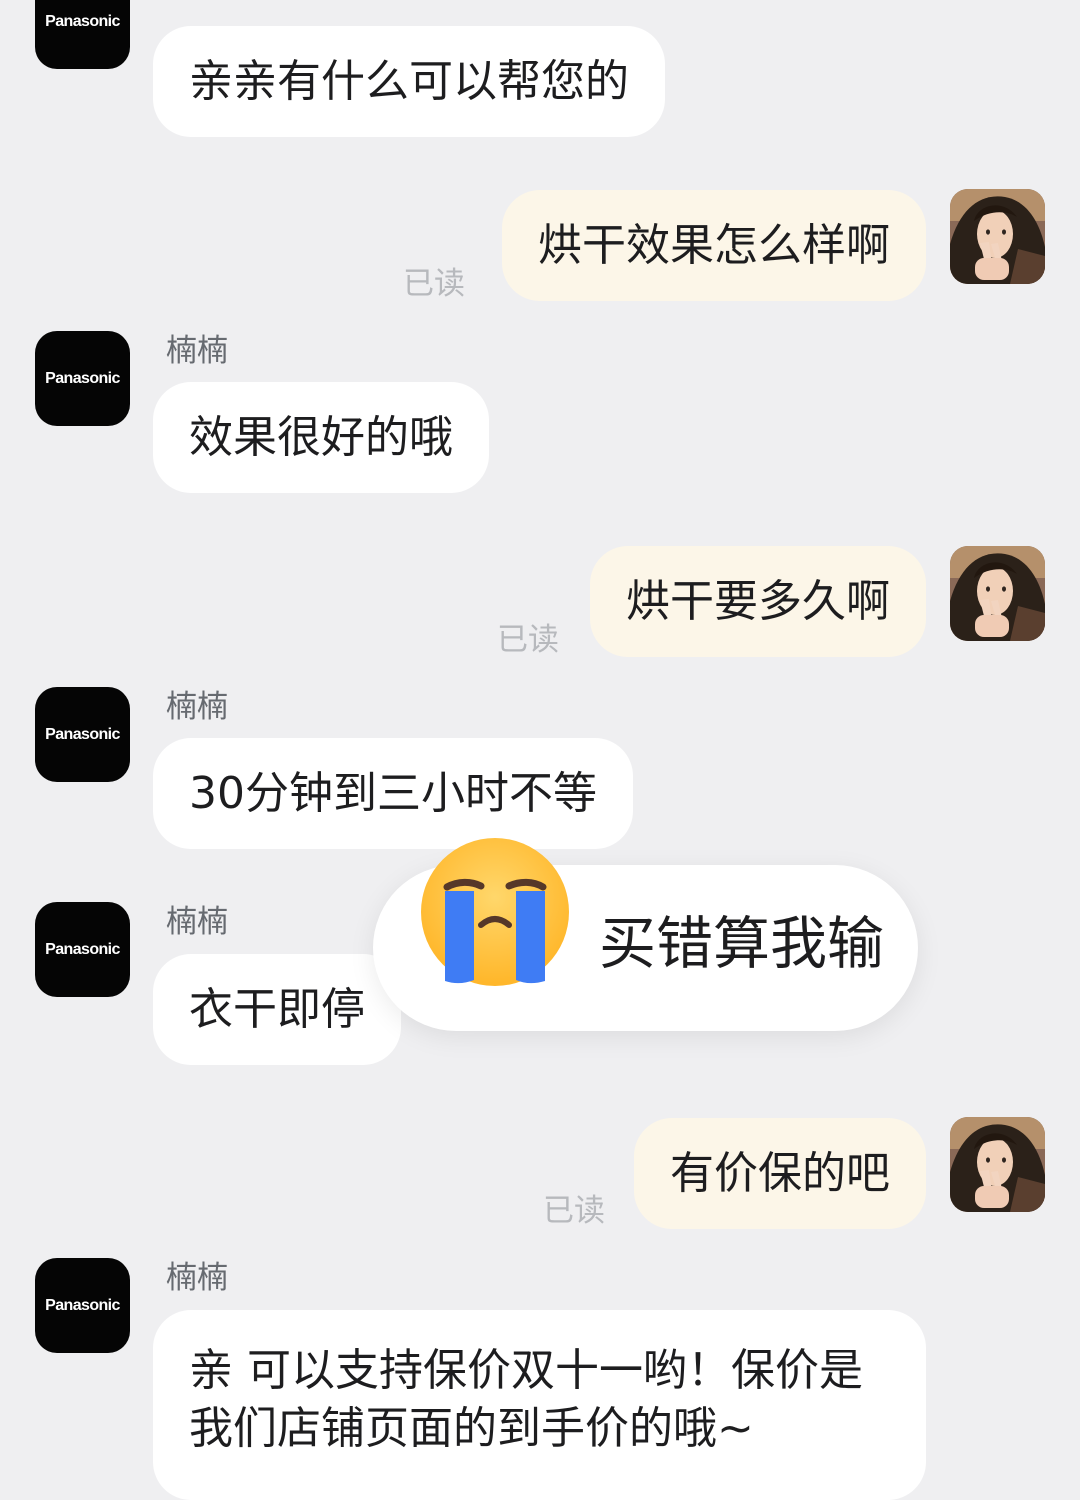 The image size is (1080, 1500). I want to click on message-bubble-right: 烘干效果怎么样啊, so click(714, 245).